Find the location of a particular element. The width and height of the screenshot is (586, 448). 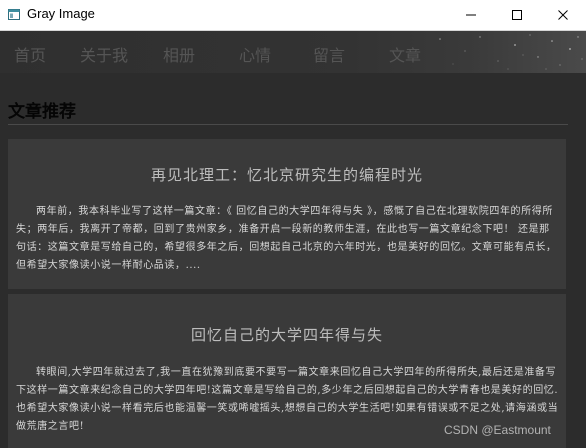

maximize-icon is located at coordinates (517, 15).